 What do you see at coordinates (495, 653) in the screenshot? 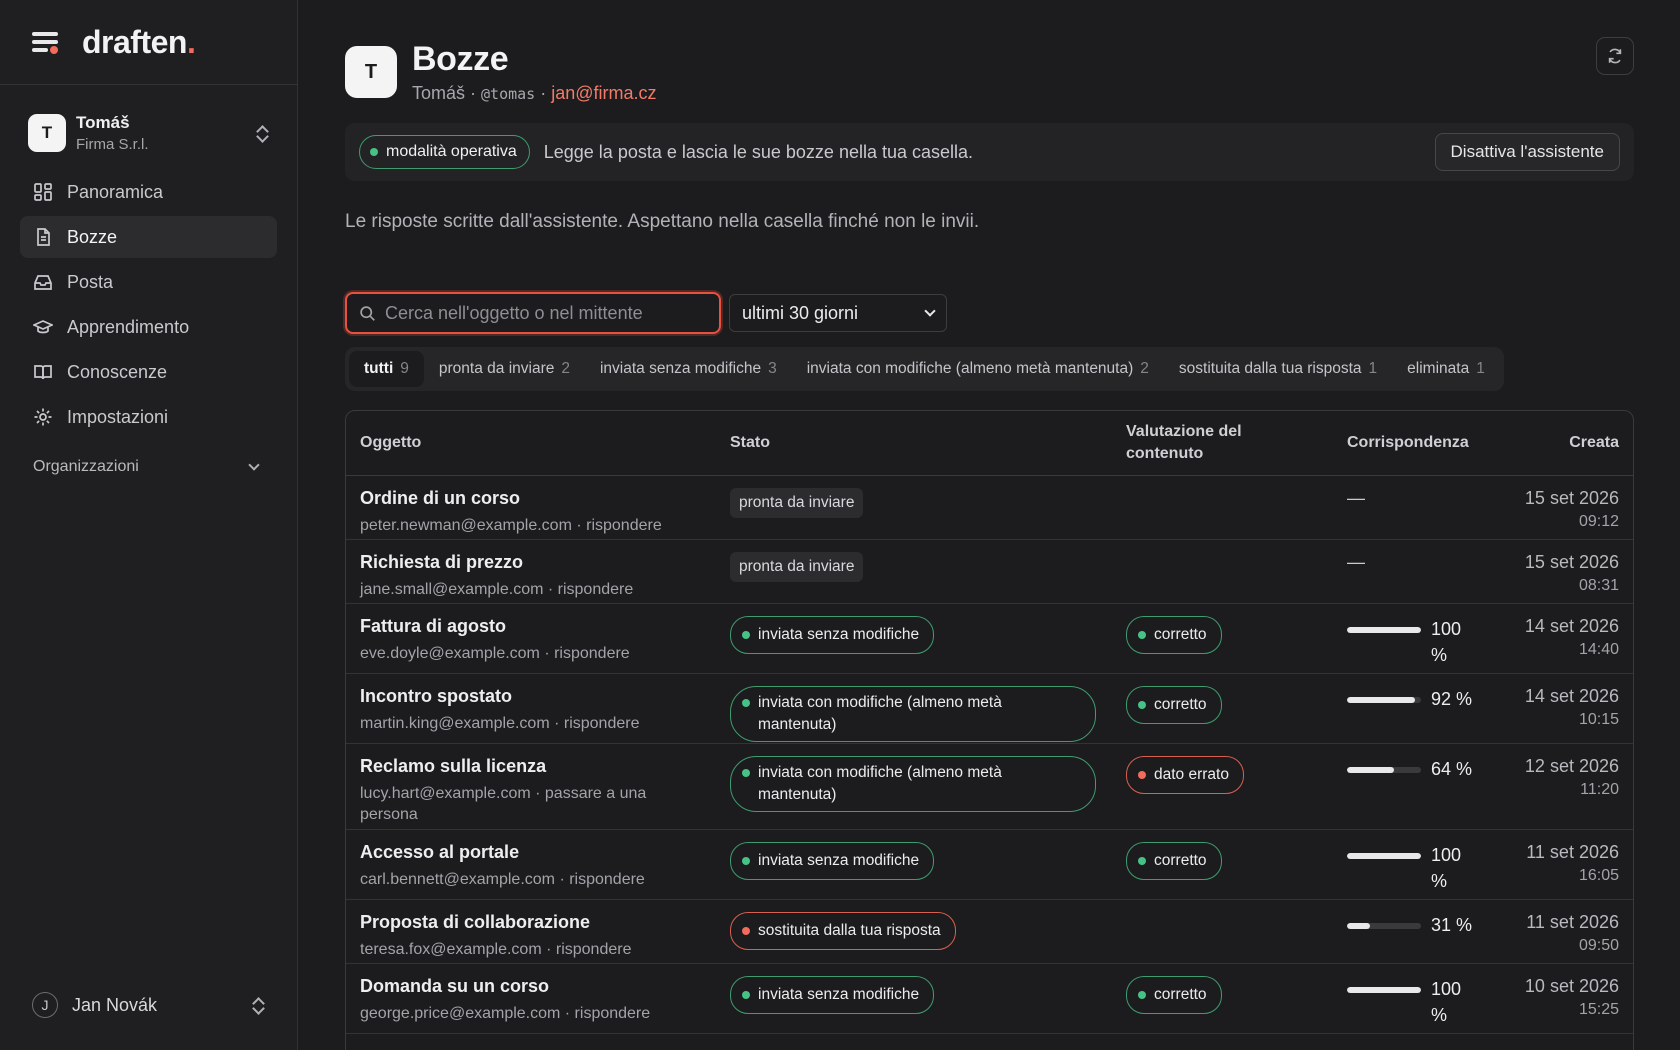
I see `draft-sender: eve.doyle@example.com · rispondere` at bounding box center [495, 653].